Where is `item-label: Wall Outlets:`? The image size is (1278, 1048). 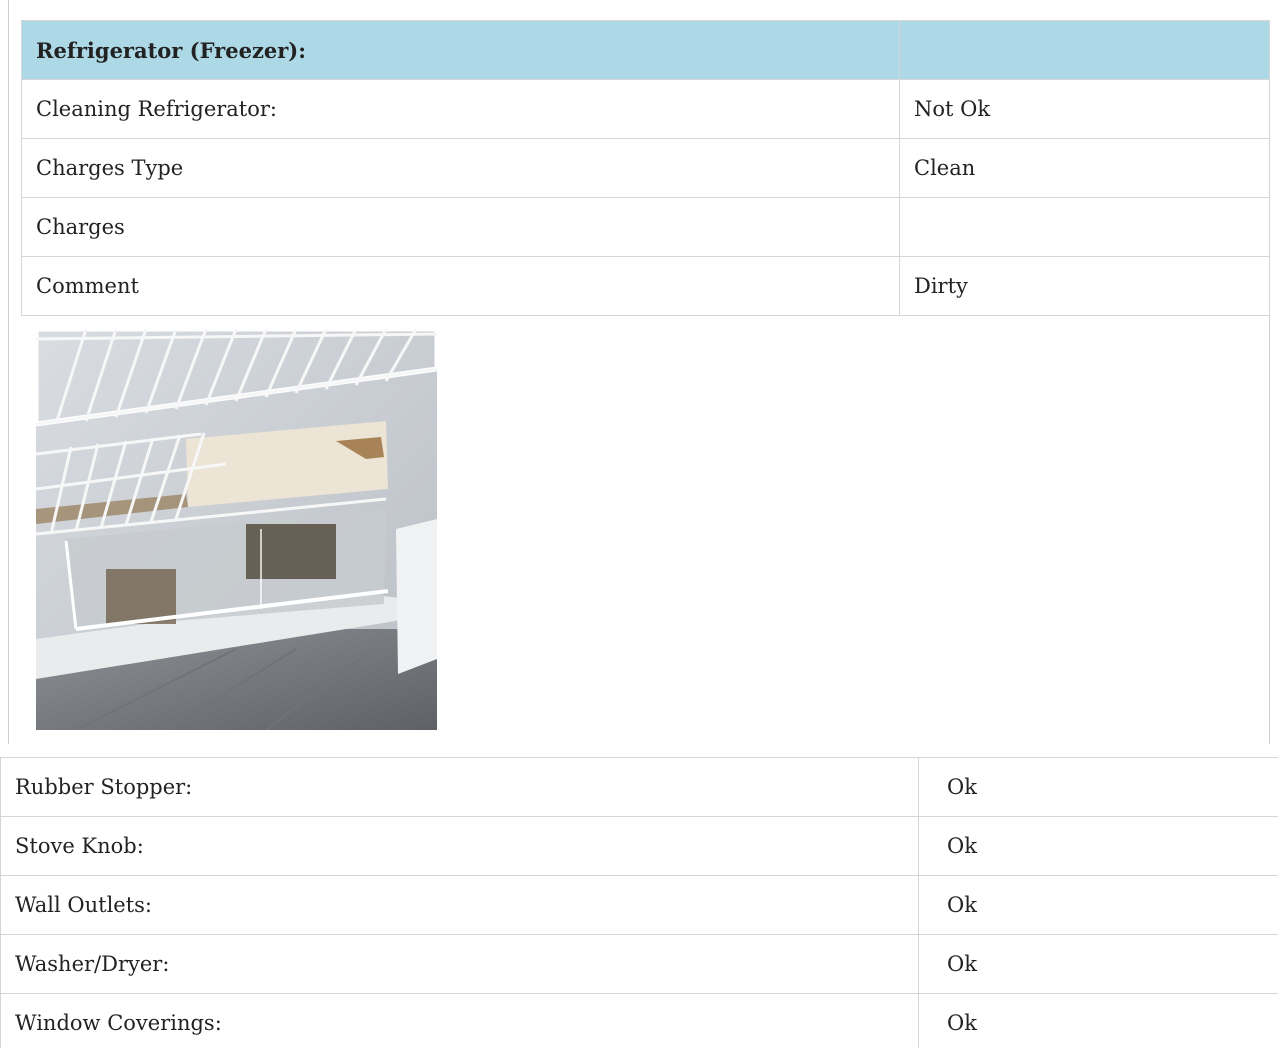
item-label: Wall Outlets: is located at coordinates (459, 905).